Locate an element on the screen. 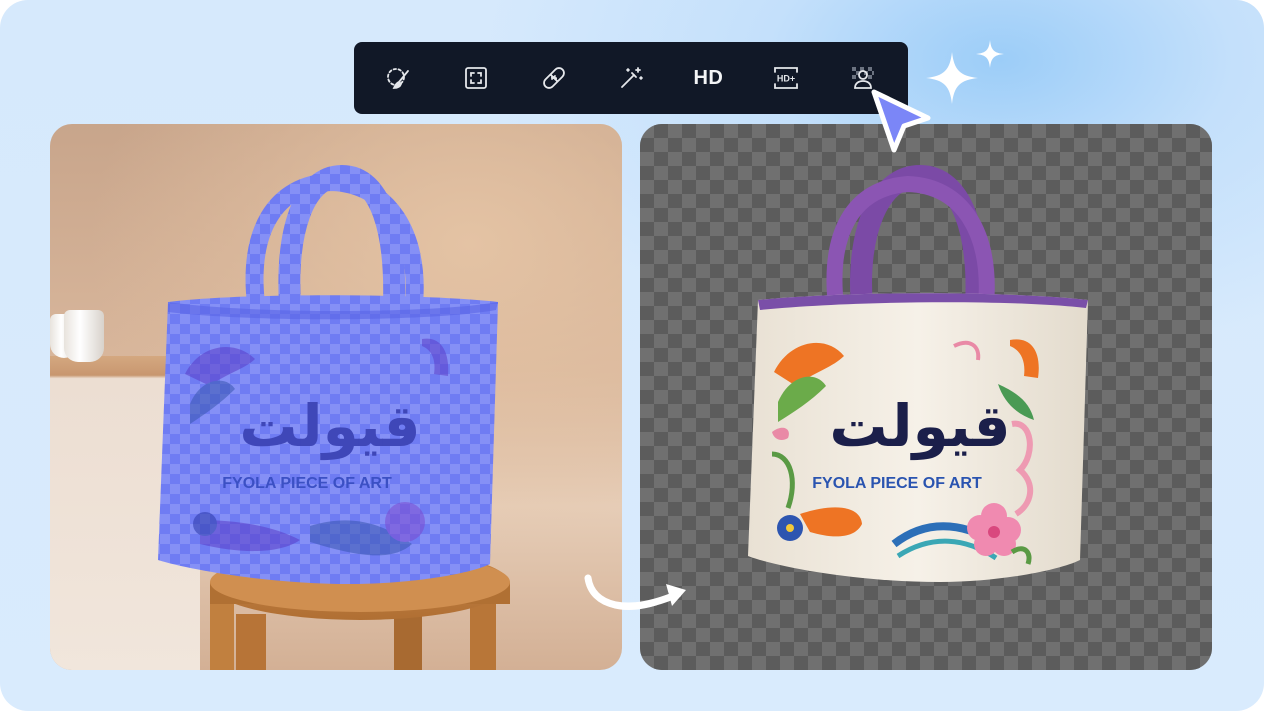  hd-tool: HD is located at coordinates (708, 78).